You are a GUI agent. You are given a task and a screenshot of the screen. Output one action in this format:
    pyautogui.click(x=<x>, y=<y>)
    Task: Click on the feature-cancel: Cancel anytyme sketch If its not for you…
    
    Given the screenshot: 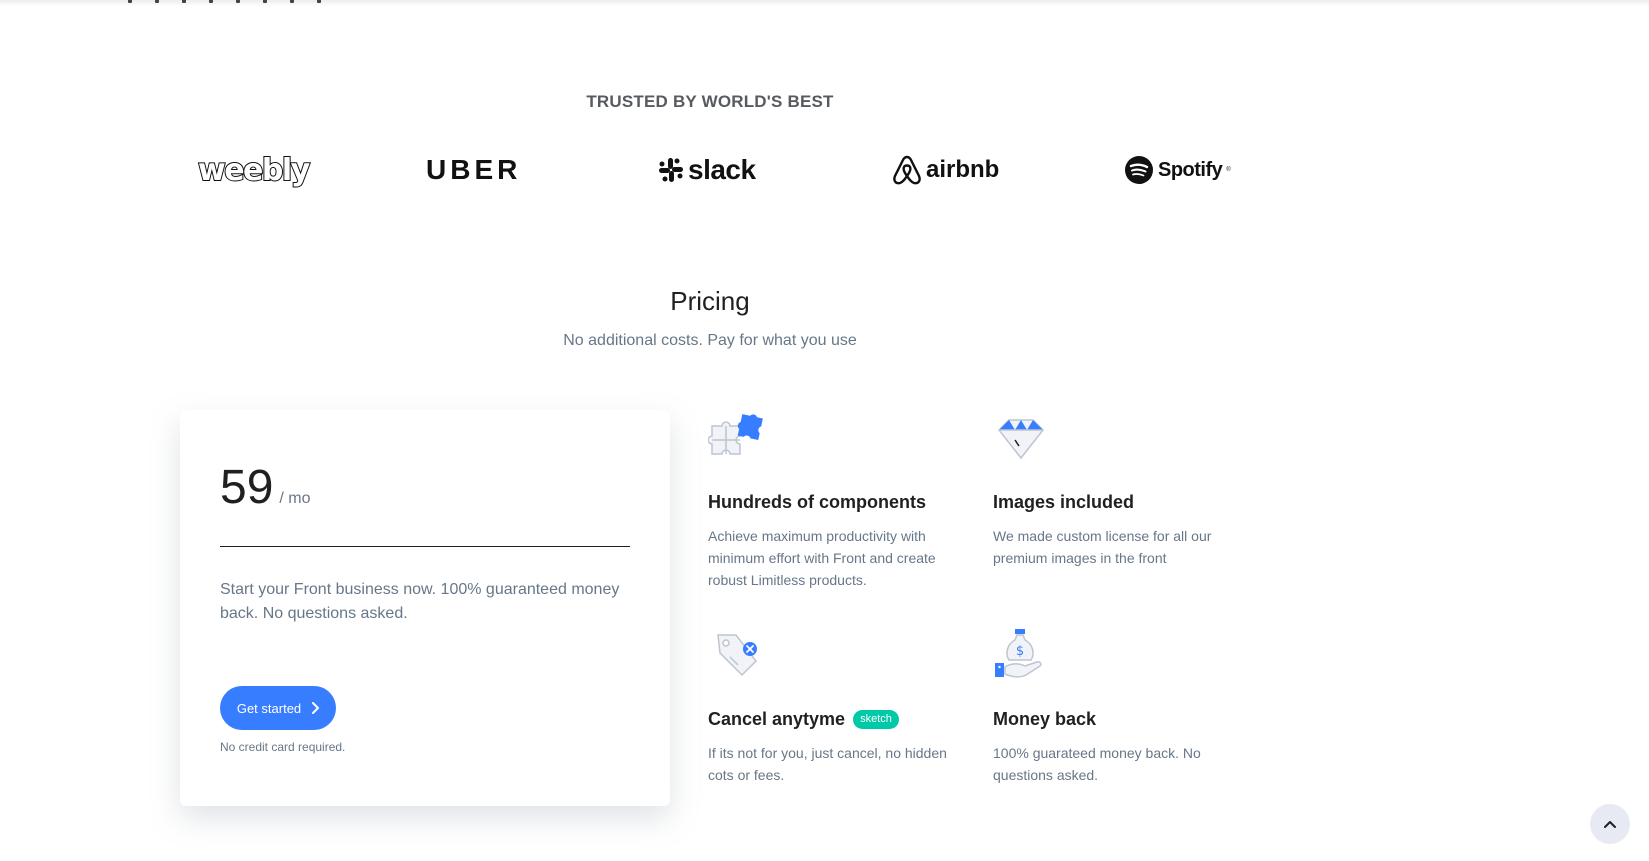 What is the action you would take?
    pyautogui.click(x=833, y=706)
    